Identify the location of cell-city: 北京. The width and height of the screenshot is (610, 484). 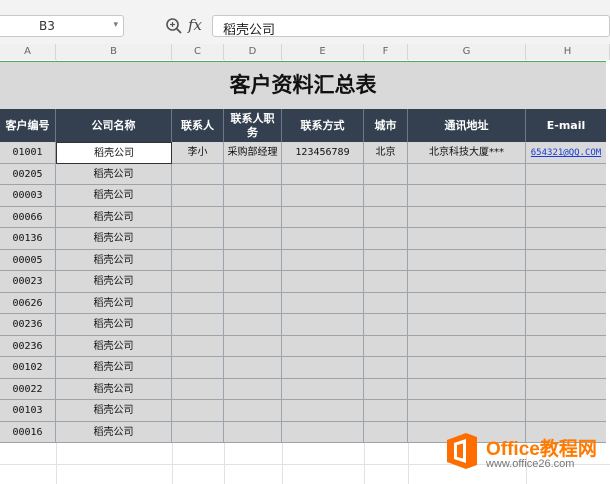
(386, 153).